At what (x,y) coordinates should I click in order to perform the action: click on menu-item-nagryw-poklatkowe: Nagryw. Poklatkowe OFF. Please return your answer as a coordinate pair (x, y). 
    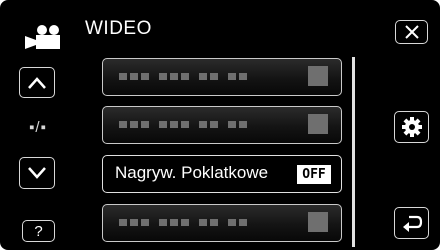
    Looking at the image, I should click on (222, 174).